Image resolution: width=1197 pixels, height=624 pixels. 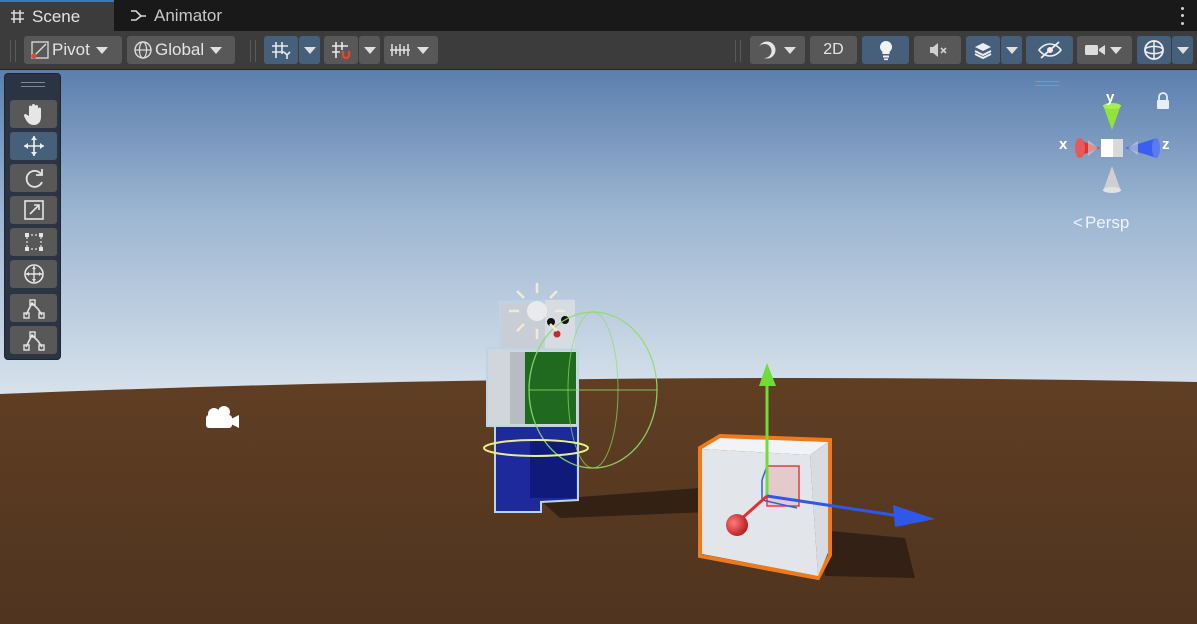 I want to click on eye-hidden-icon, so click(x=1050, y=50).